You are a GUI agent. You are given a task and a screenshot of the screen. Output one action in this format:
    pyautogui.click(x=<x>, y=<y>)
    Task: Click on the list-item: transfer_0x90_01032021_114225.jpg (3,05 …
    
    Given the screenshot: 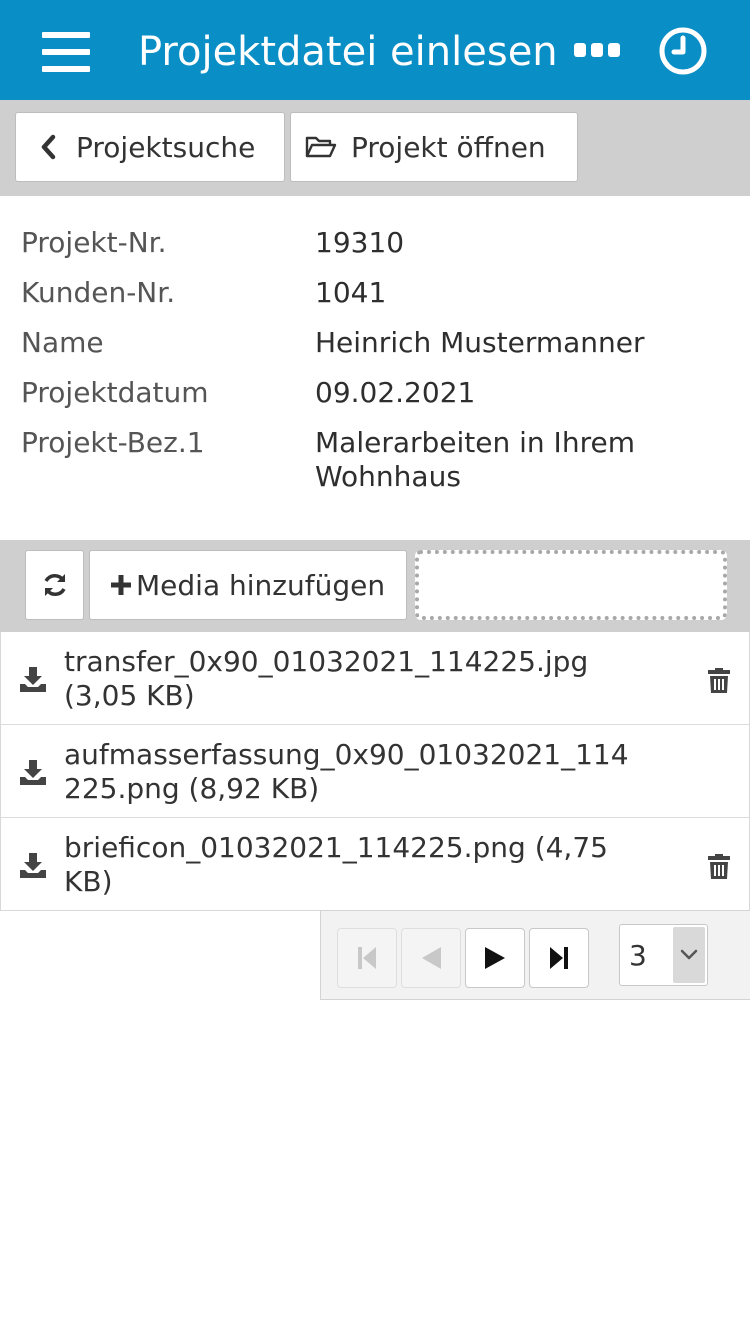 What is the action you would take?
    pyautogui.click(x=375, y=678)
    